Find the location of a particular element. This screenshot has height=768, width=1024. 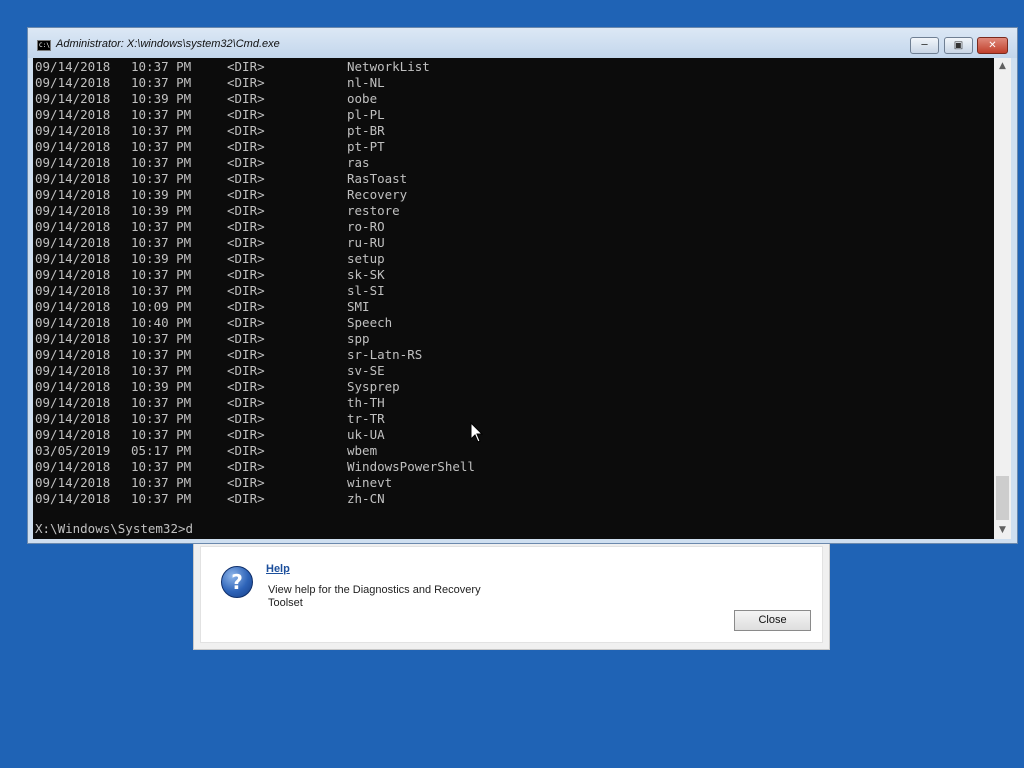

entry-name: pt-BR is located at coordinates (366, 130).